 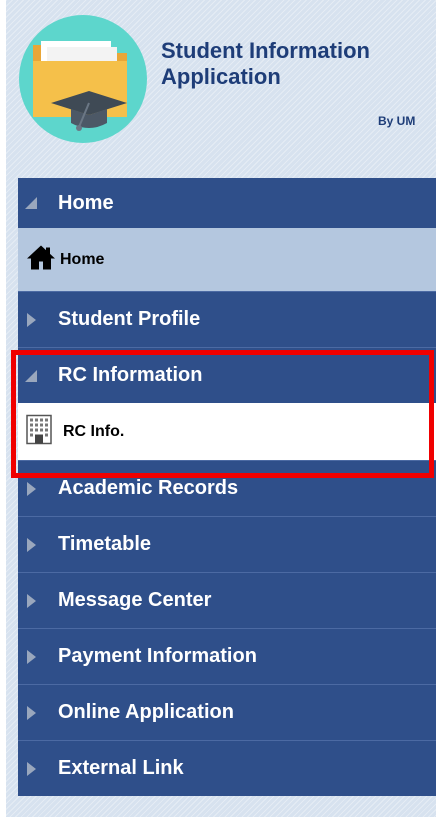 What do you see at coordinates (80, 86) in the screenshot?
I see `folder-graduation-cap-icon` at bounding box center [80, 86].